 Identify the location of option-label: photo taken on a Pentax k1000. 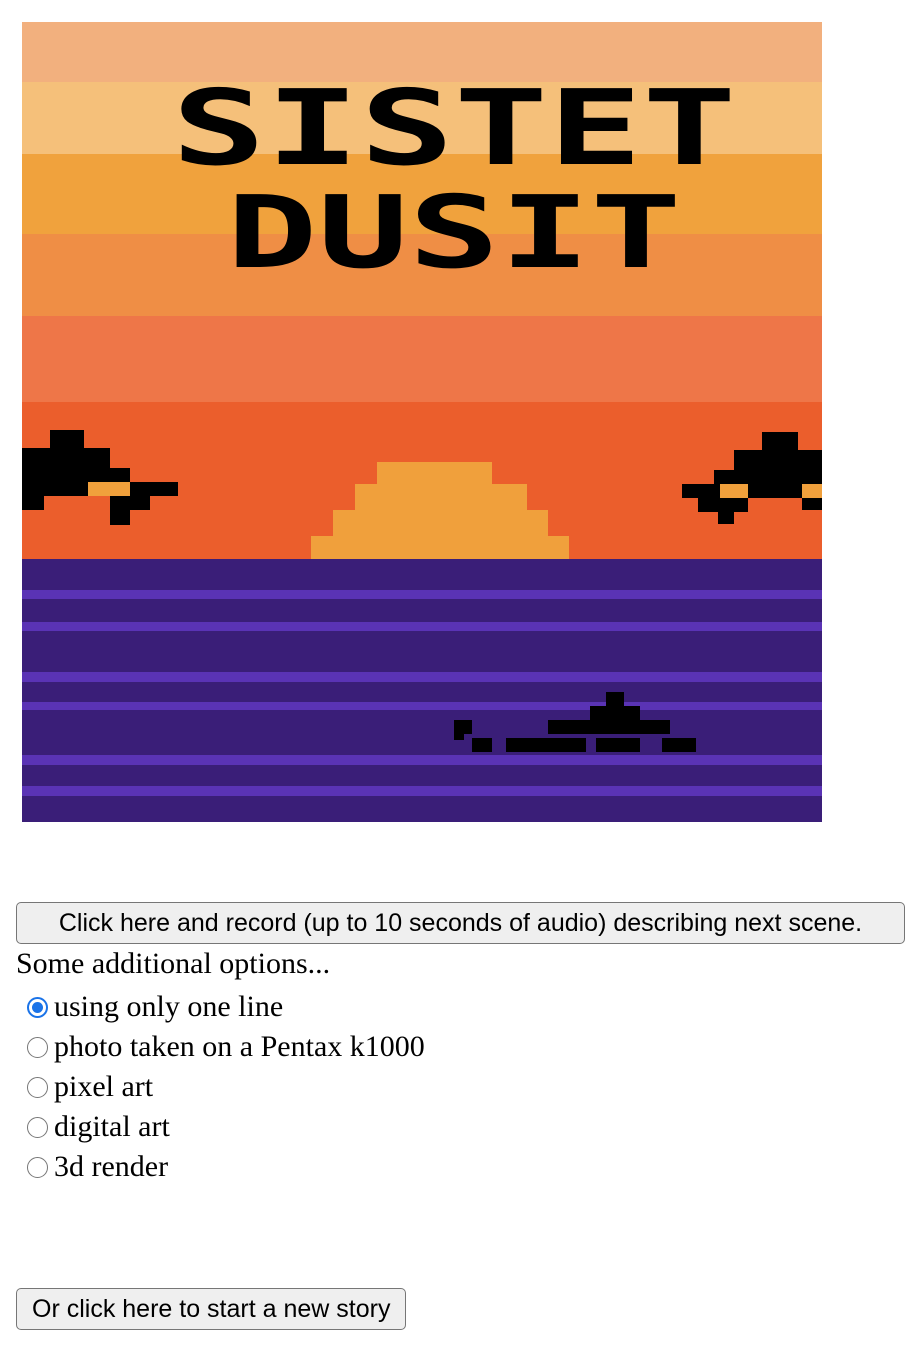
(239, 1046).